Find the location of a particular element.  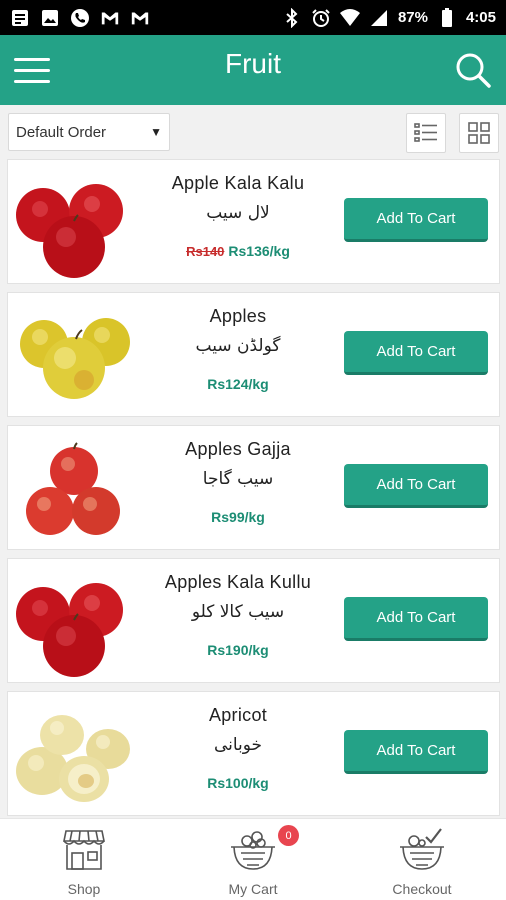

product-info: Apples Gajja سیب گاجا Rs99/kg is located at coordinates (238, 488).